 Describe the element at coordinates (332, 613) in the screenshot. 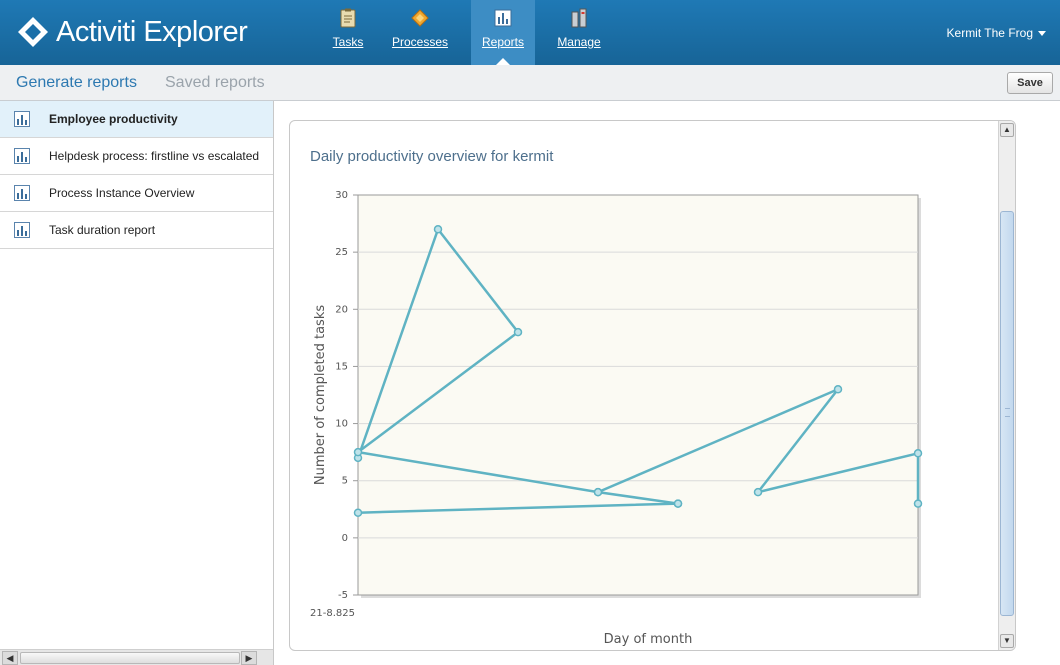

I see `x-tick-label: 21-8.825` at that location.